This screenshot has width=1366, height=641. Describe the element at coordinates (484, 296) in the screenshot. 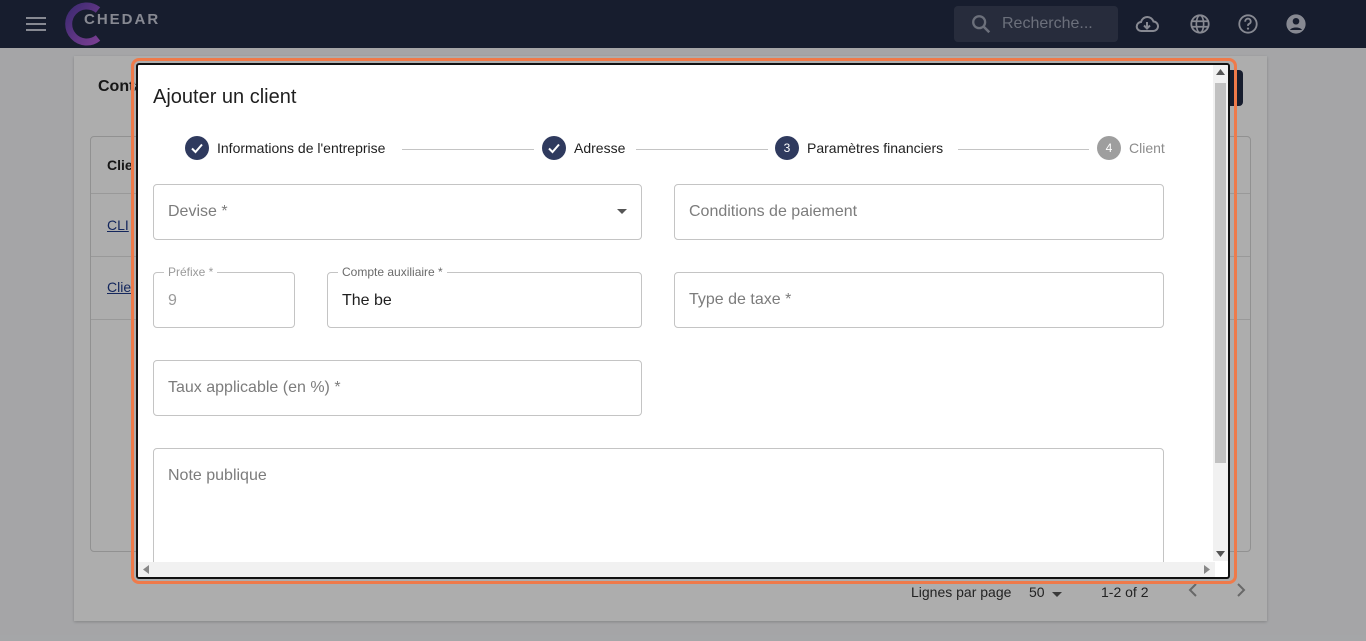

I see `auxiliary-account-field: Compte auxiliaire * The be` at that location.